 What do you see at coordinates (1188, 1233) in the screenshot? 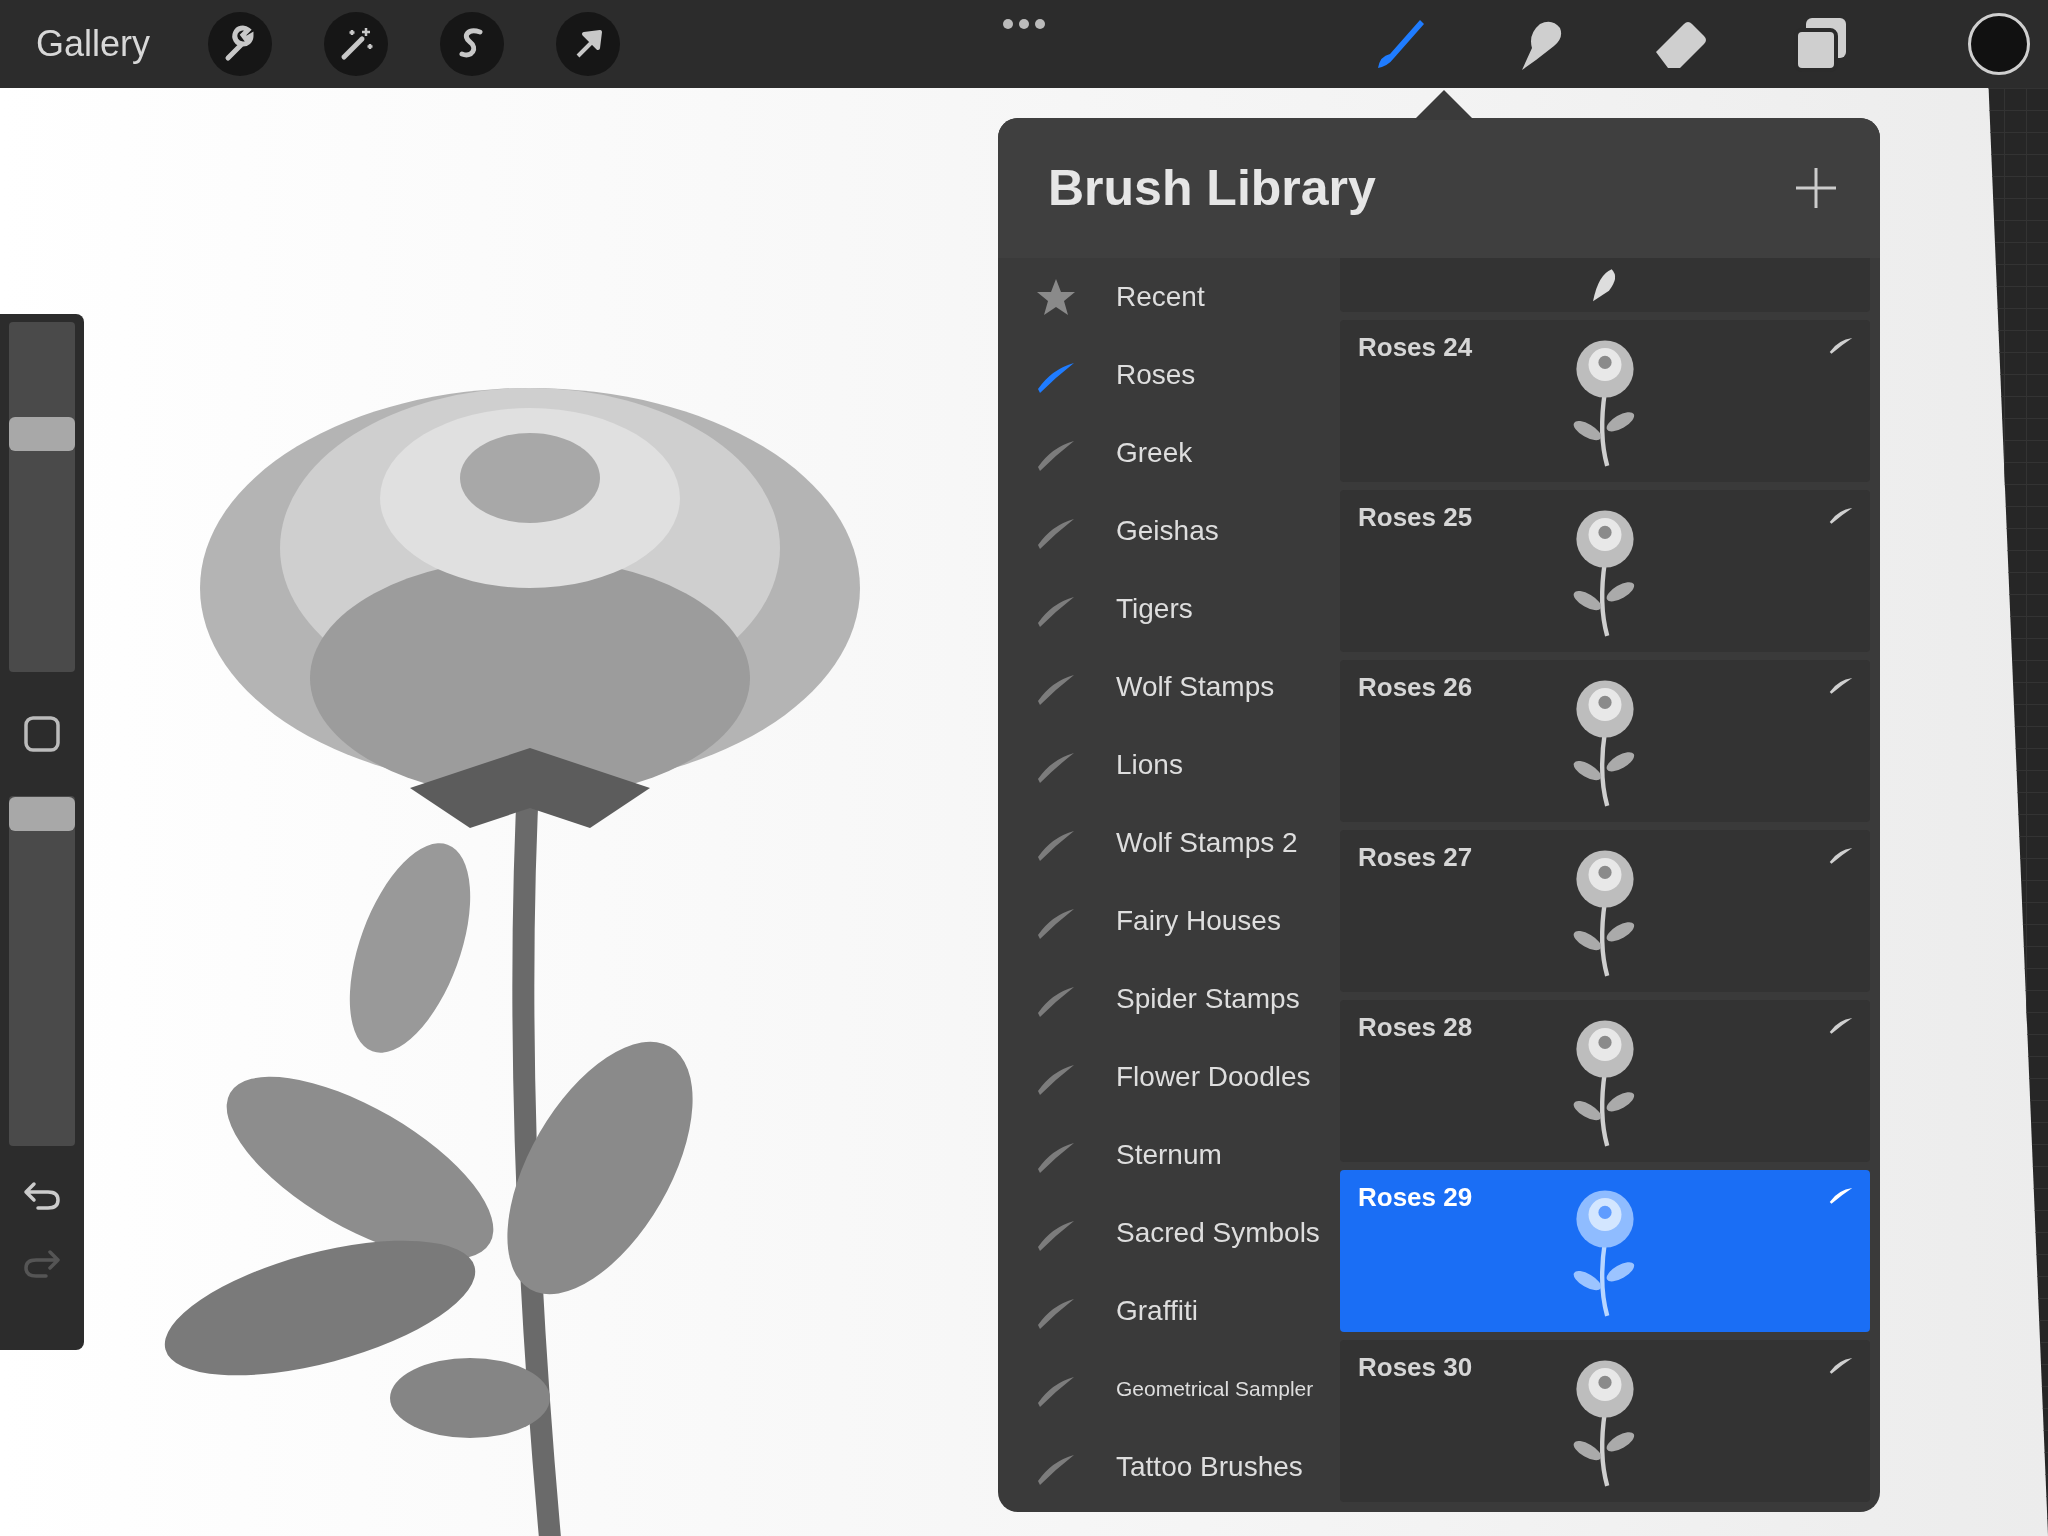
I see `brush-set-item: Sacred Symbols` at bounding box center [1188, 1233].